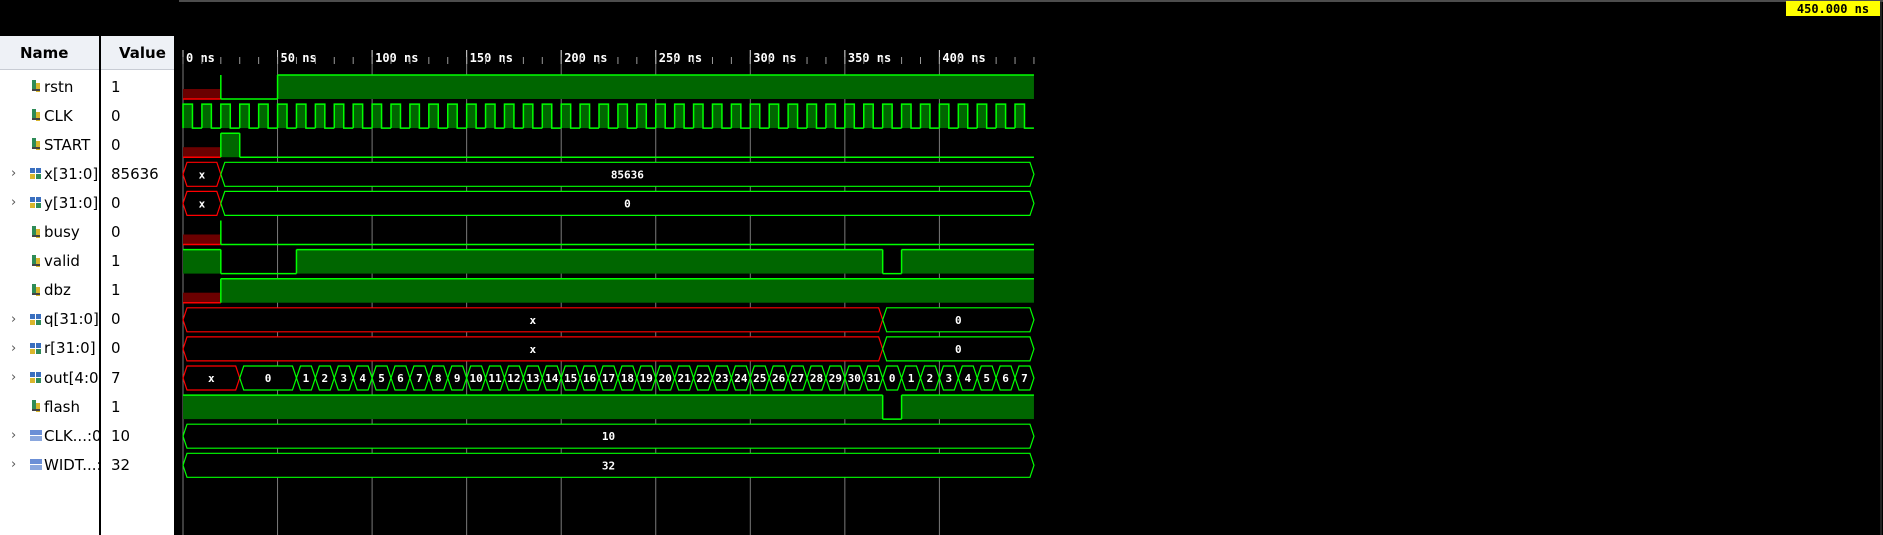  What do you see at coordinates (1833, 8) in the screenshot?
I see `cursor-time-label: 450.000 ns` at bounding box center [1833, 8].